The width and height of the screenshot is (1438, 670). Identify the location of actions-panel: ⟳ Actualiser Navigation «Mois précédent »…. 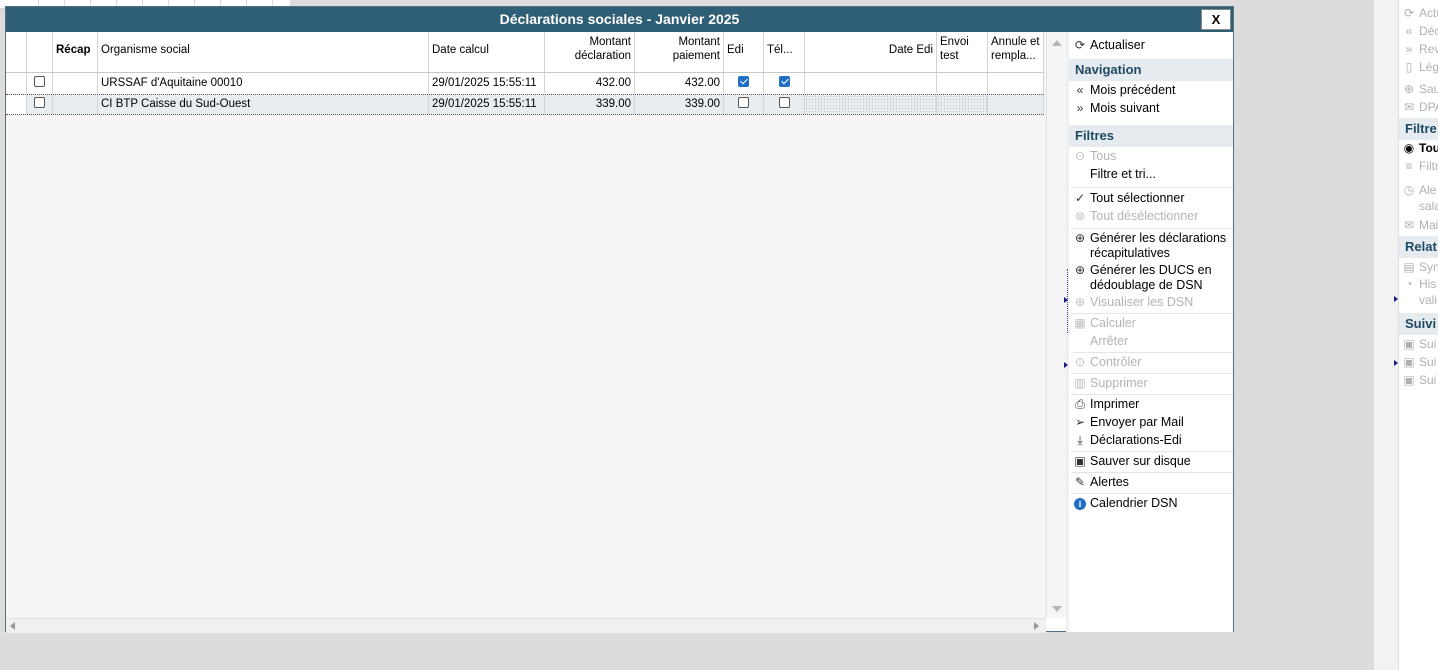
(1151, 332).